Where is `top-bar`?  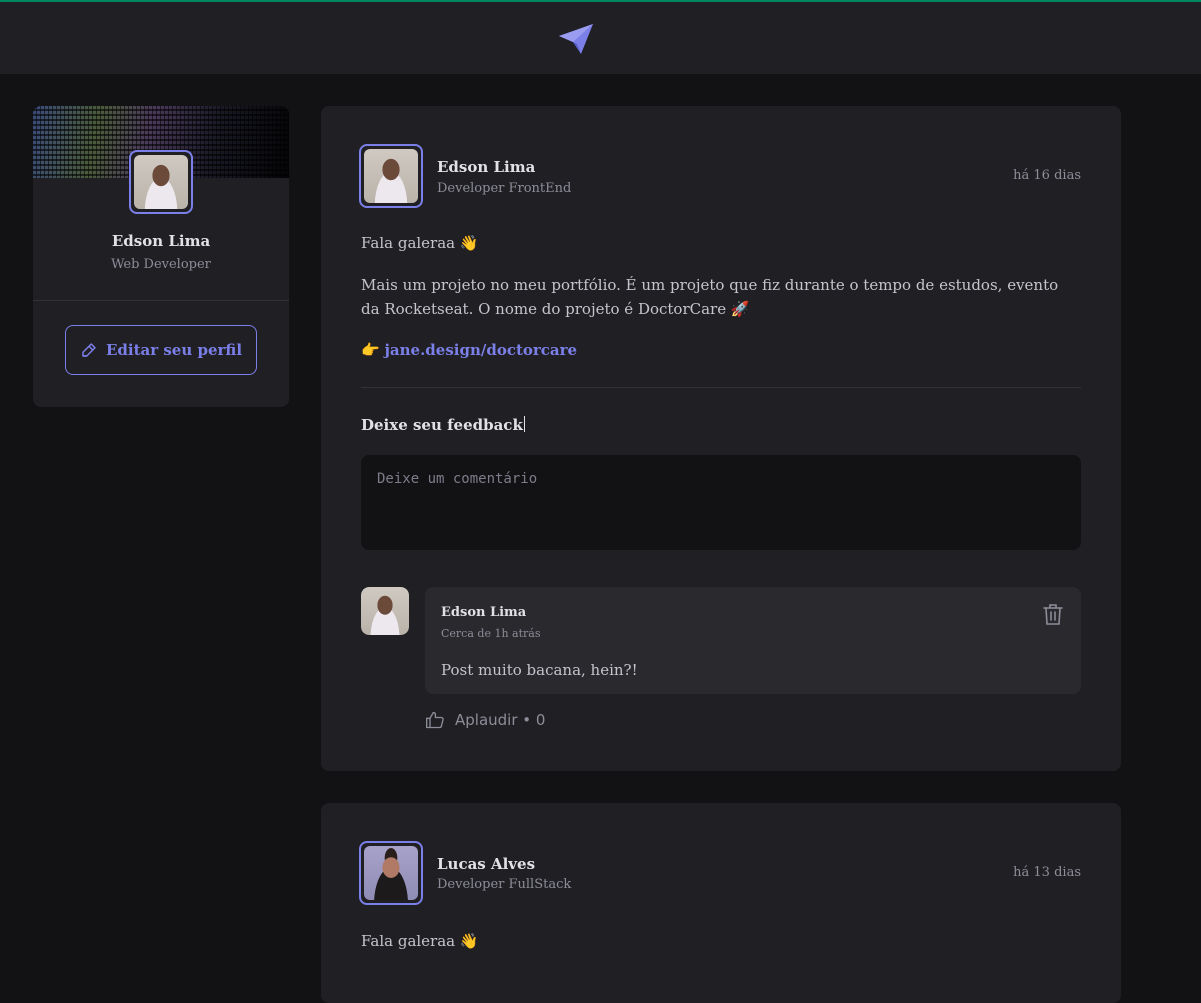 top-bar is located at coordinates (600, 37).